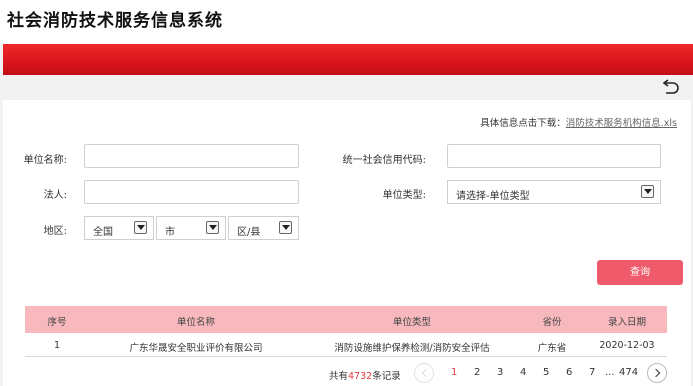  Describe the element at coordinates (404, 195) in the screenshot. I see `unit-type-label: 单位类型:` at that location.